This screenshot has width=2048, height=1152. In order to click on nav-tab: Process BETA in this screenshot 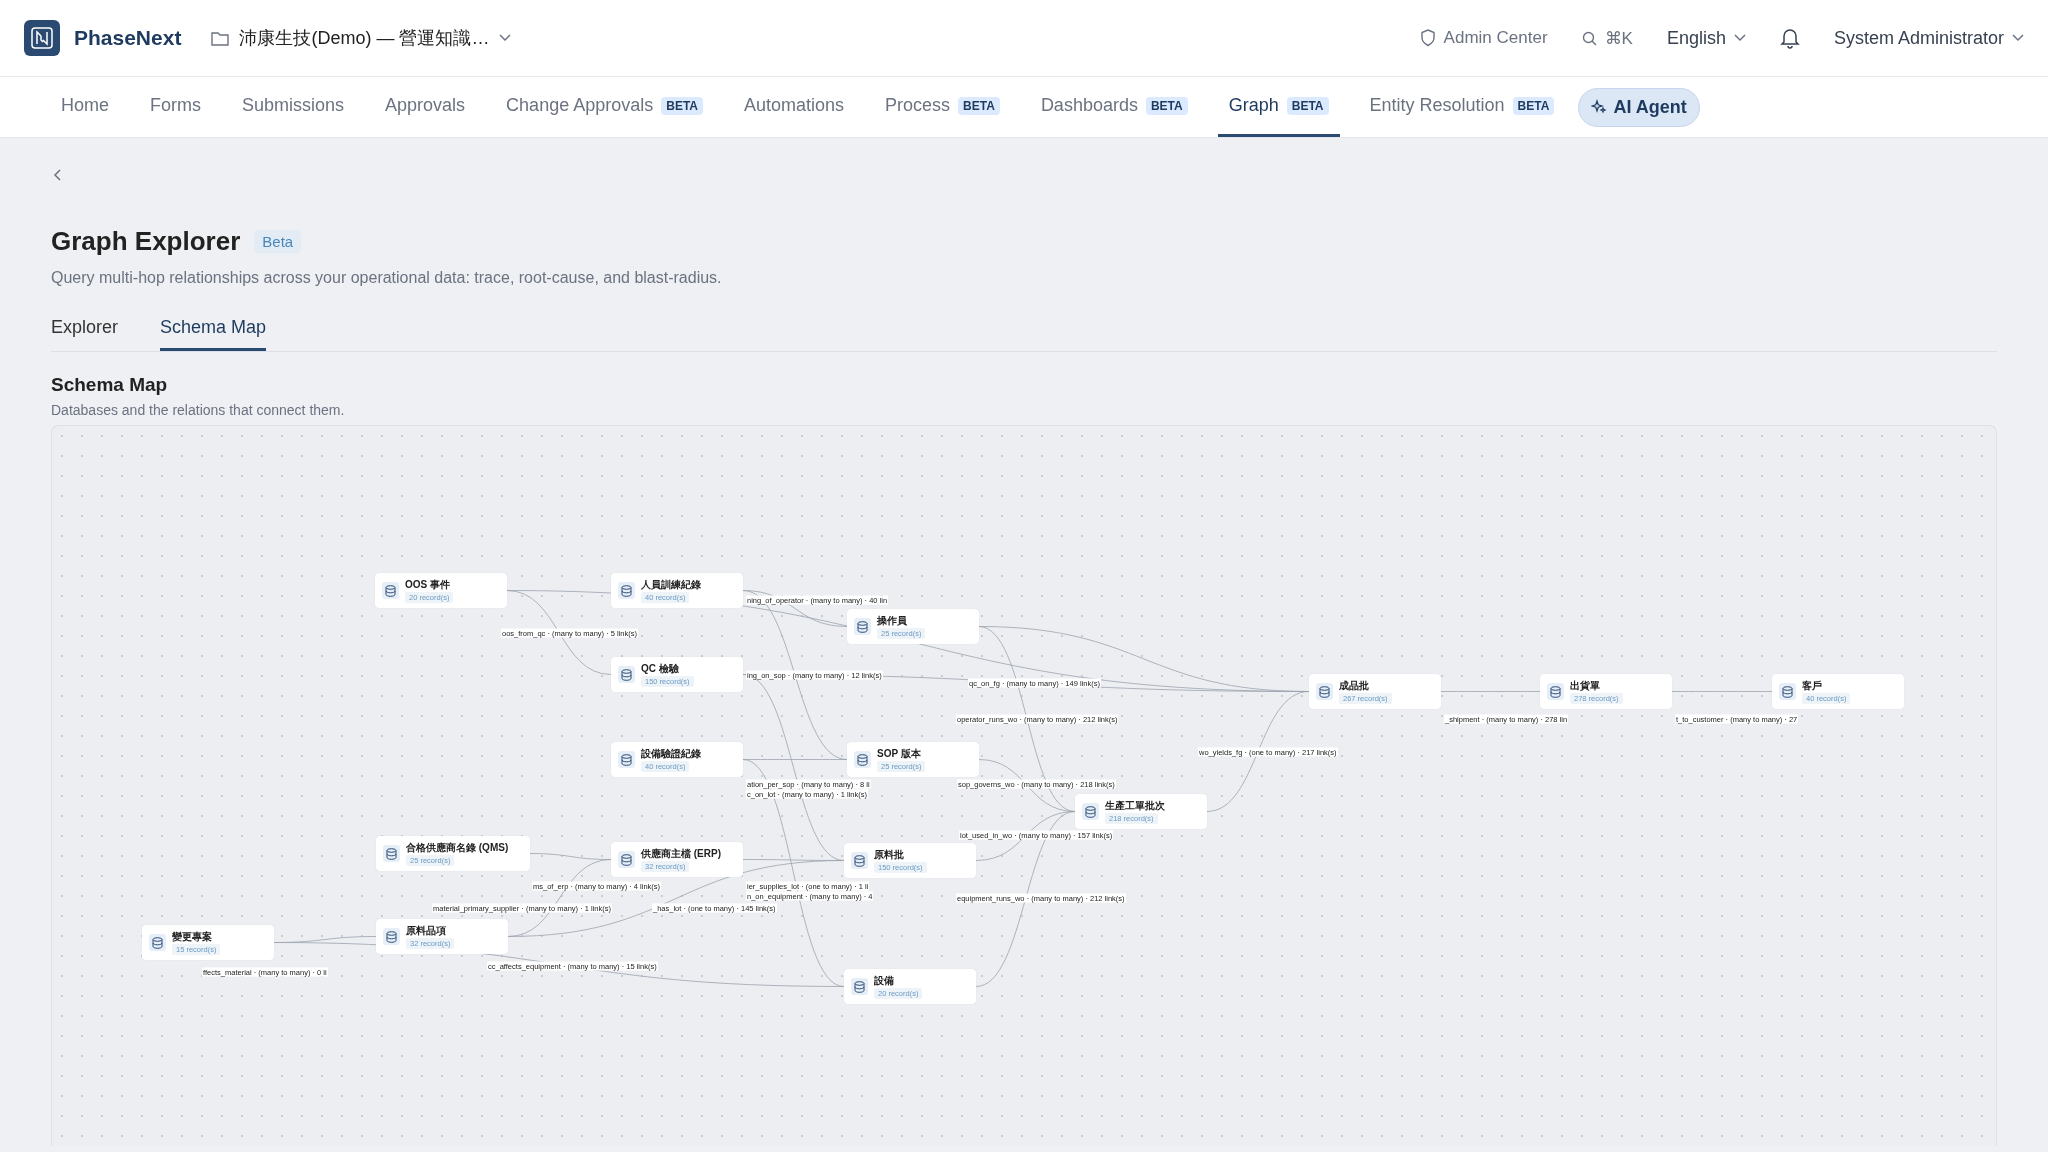, I will do `click(942, 107)`.